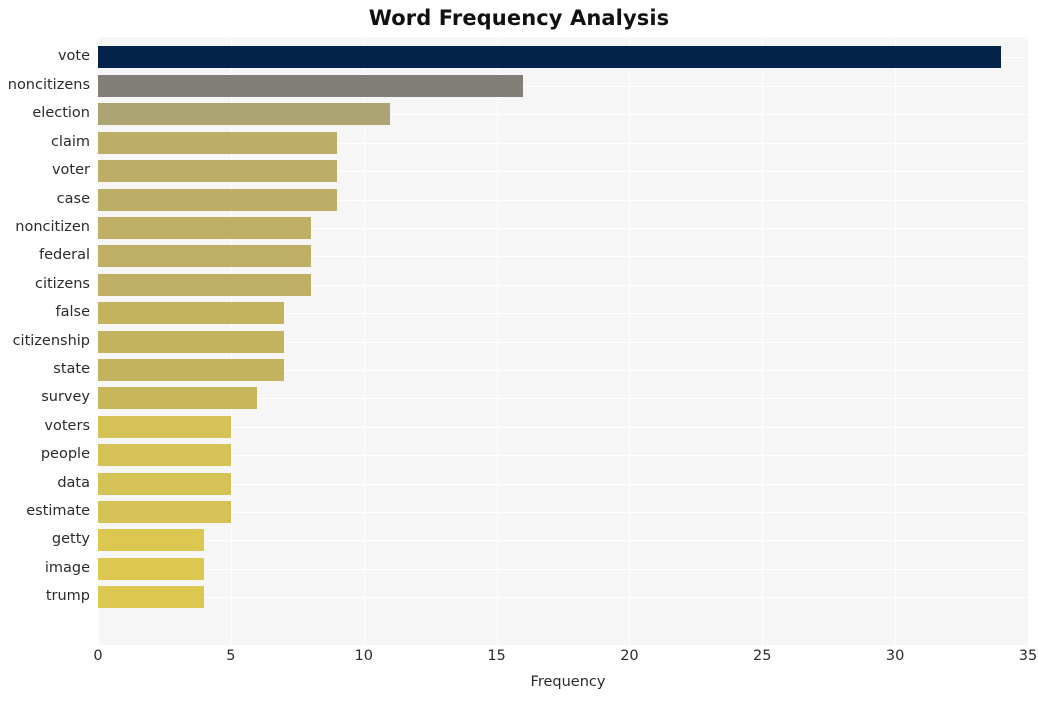  What do you see at coordinates (70, 539) in the screenshot?
I see `y-axis-tick-label: getty` at bounding box center [70, 539].